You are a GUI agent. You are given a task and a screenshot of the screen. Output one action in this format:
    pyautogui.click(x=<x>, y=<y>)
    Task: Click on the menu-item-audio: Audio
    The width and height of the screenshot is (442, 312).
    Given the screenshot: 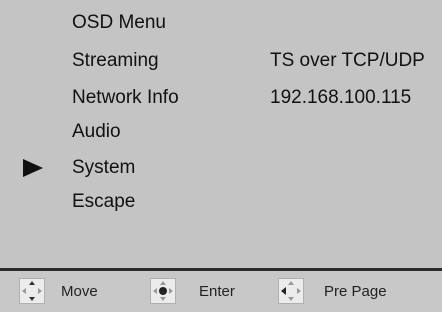 What is the action you would take?
    pyautogui.click(x=221, y=132)
    